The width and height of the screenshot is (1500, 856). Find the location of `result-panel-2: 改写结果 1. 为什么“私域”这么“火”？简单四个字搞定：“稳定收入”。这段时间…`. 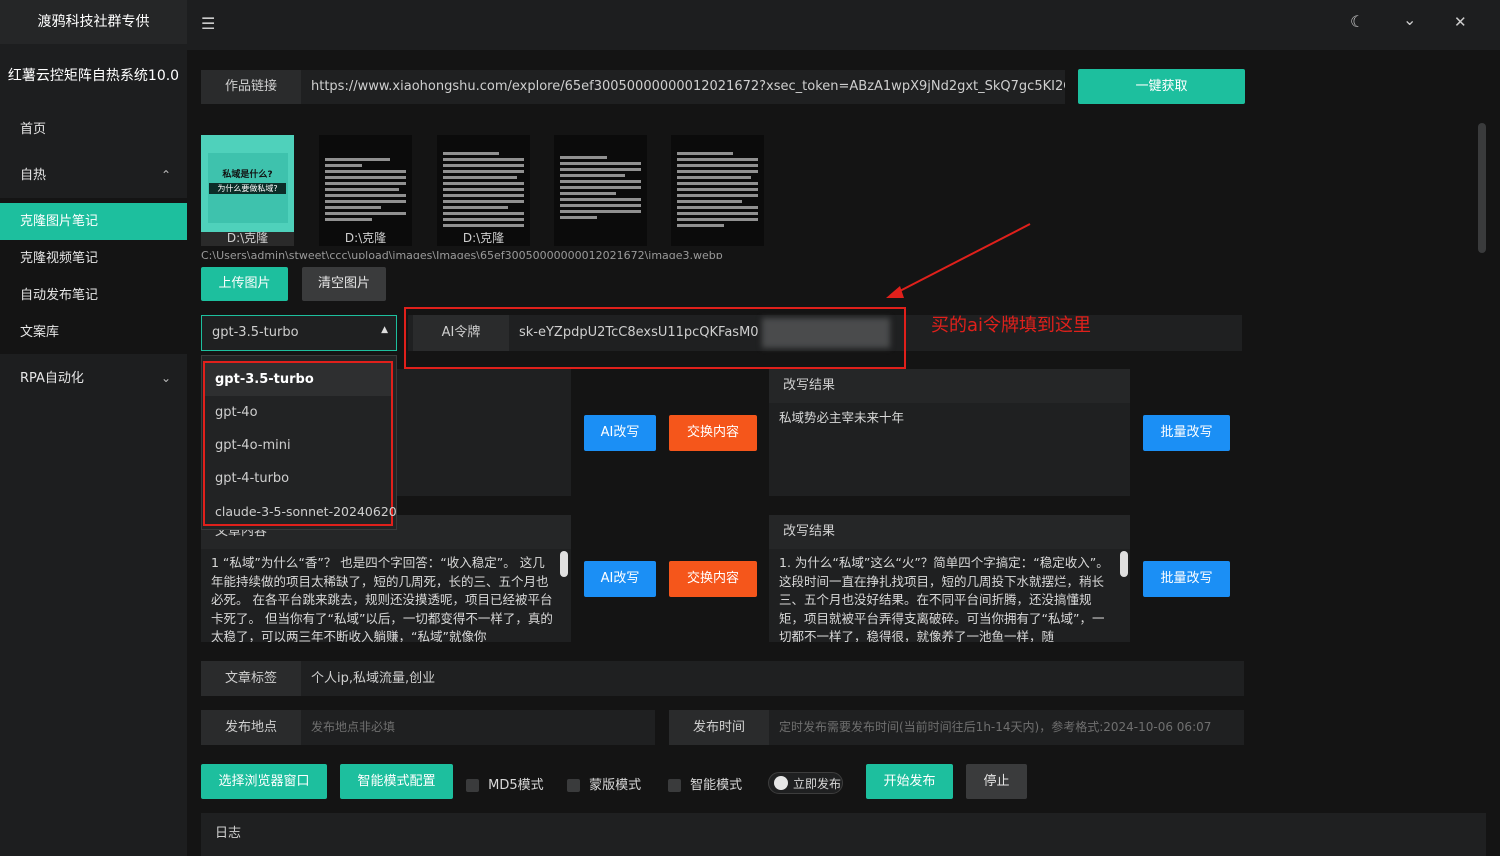

result-panel-2: 改写结果 1. 为什么“私域”这么“火”？简单四个字搞定：“稳定收入”。这段时间… is located at coordinates (949, 578).